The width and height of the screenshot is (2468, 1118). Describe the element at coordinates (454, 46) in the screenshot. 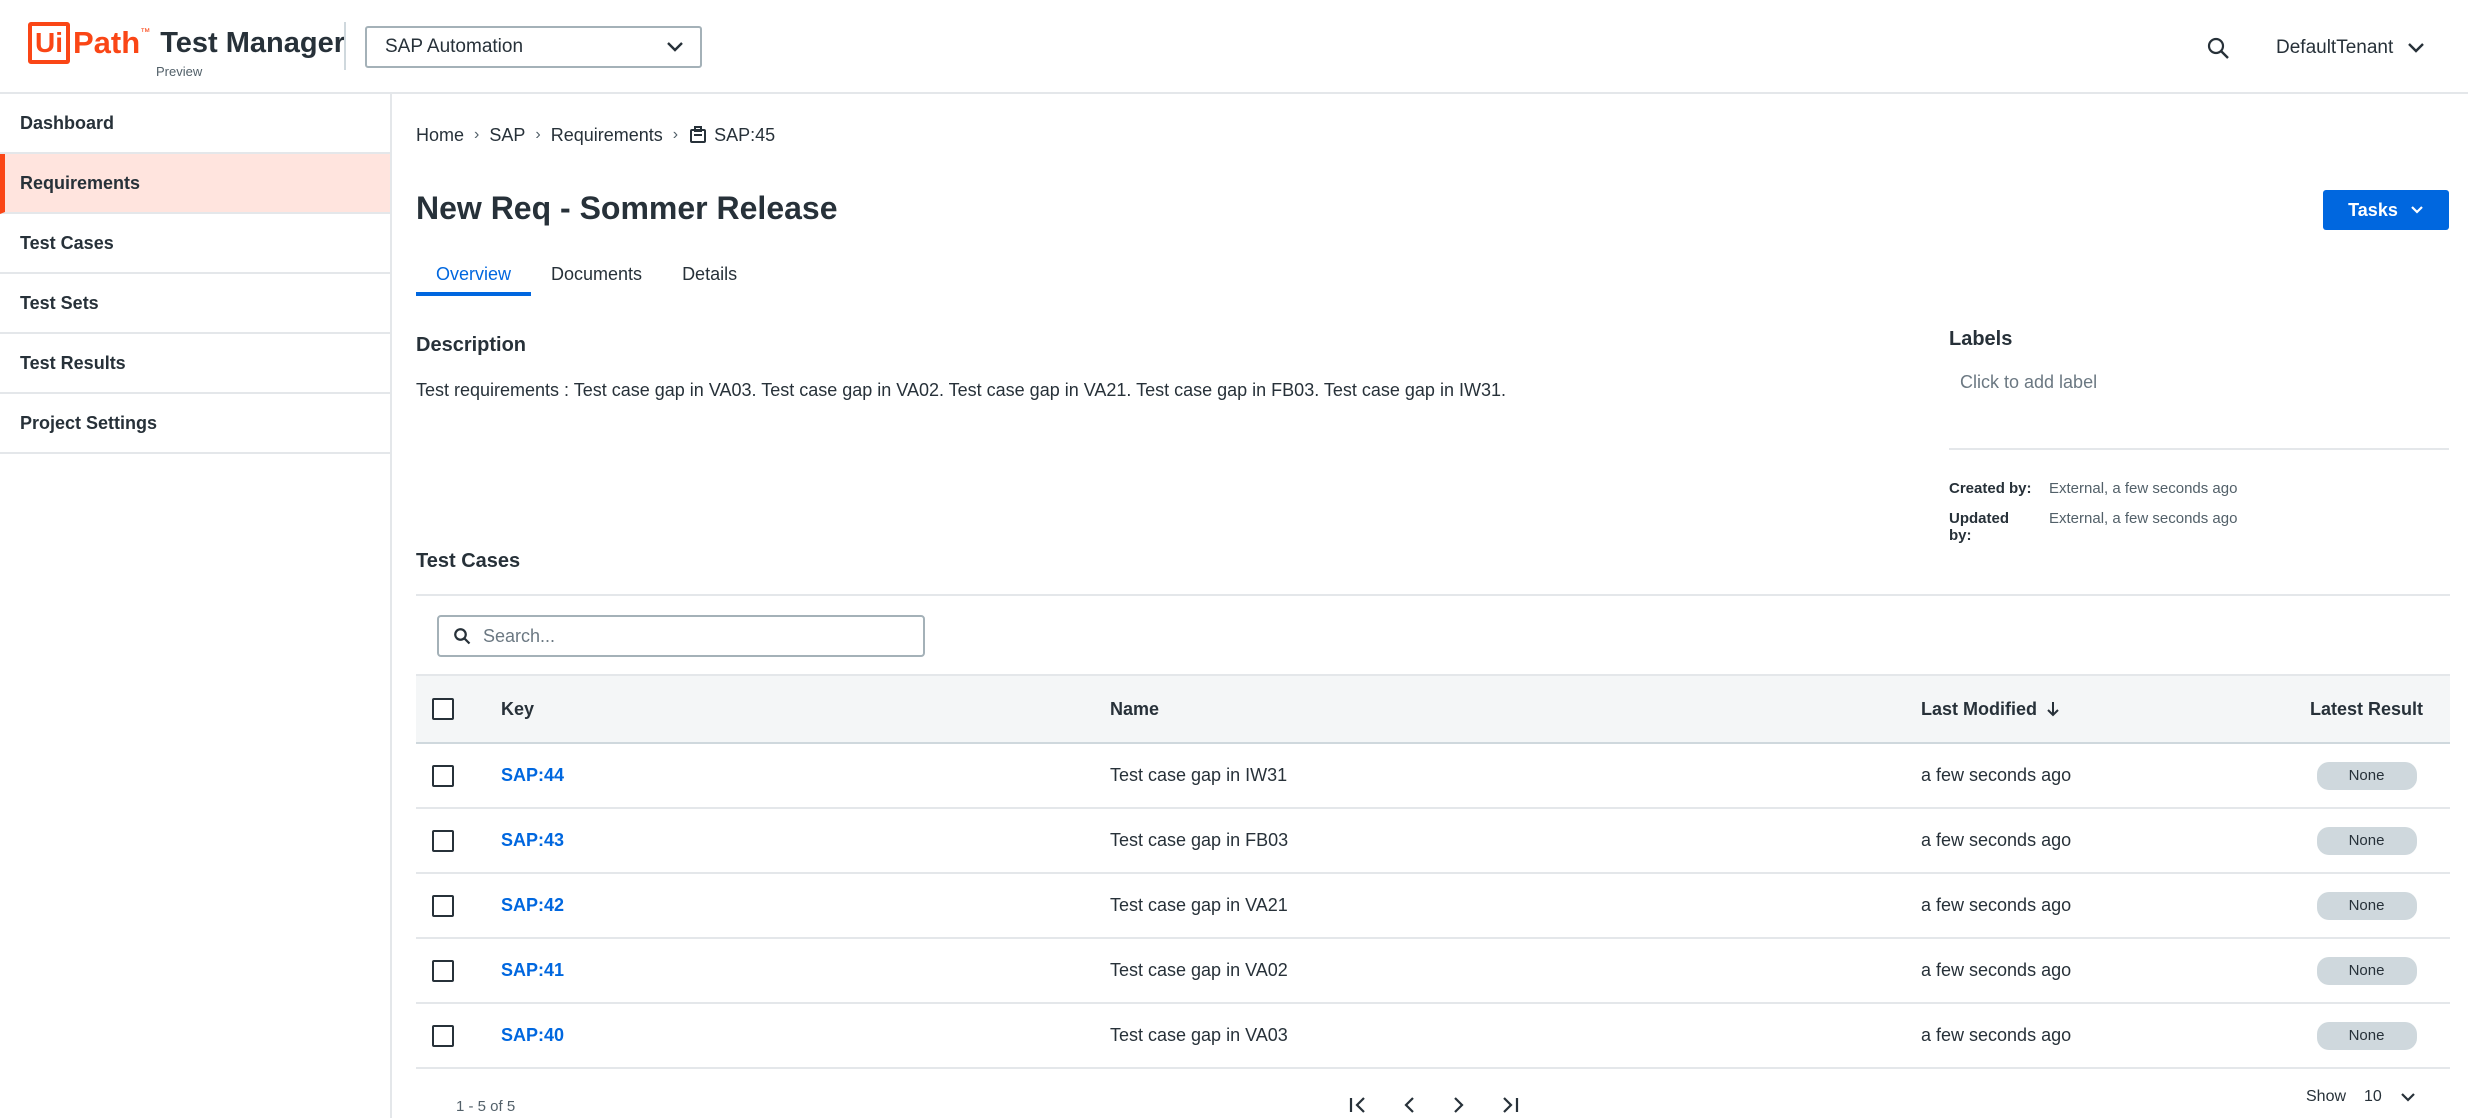

I see `project-selector-value: SAP Automation` at that location.